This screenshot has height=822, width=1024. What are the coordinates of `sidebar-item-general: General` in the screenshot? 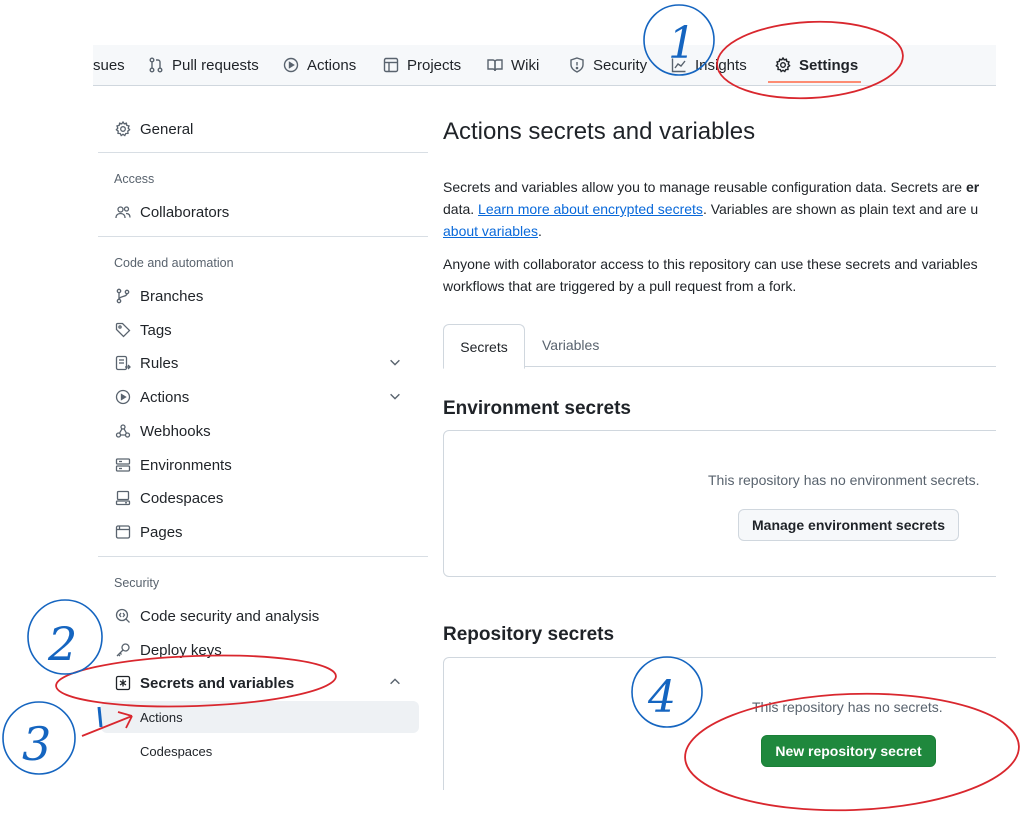 It's located at (258, 129).